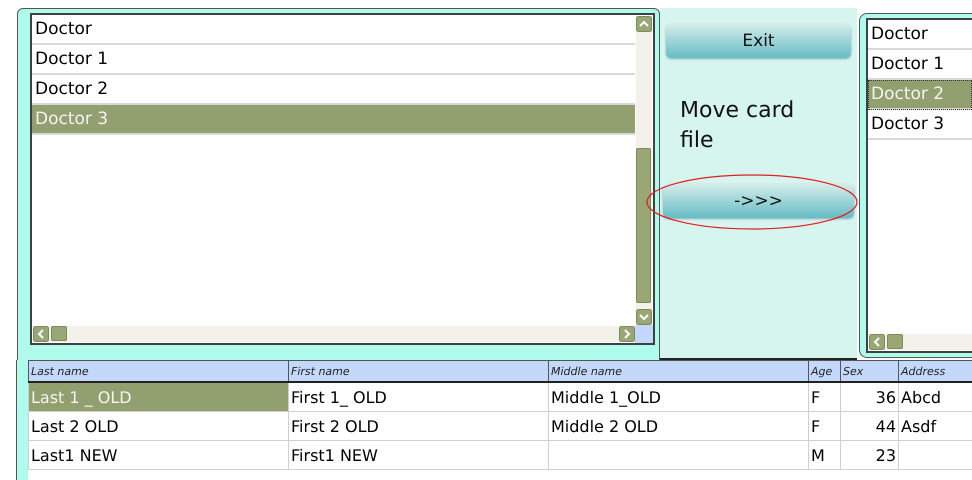 The height and width of the screenshot is (480, 972). What do you see at coordinates (824, 371) in the screenshot?
I see `column-header: Age` at bounding box center [824, 371].